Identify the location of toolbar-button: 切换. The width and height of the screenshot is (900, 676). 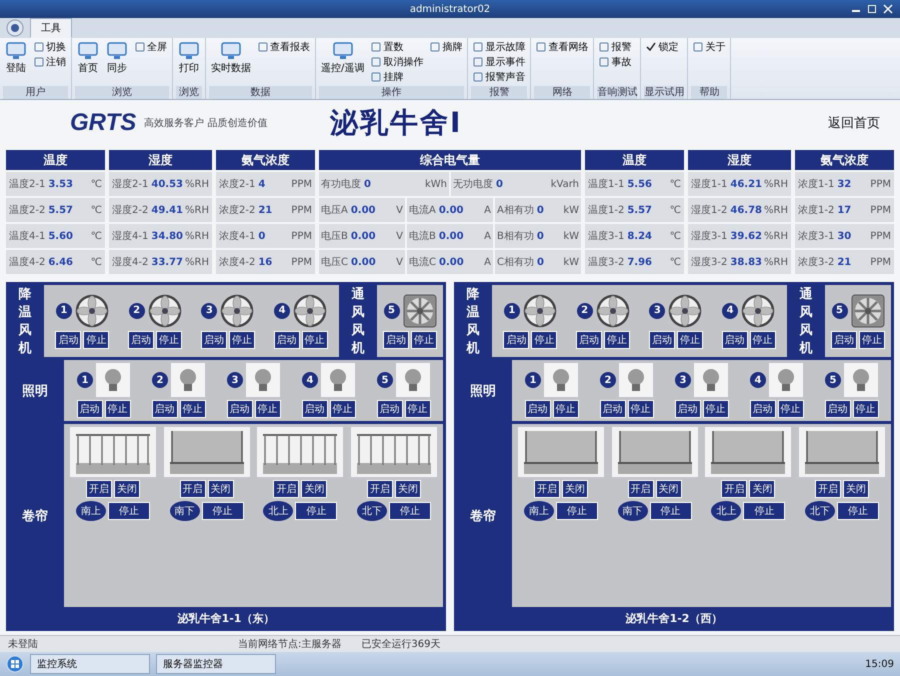
(50, 47).